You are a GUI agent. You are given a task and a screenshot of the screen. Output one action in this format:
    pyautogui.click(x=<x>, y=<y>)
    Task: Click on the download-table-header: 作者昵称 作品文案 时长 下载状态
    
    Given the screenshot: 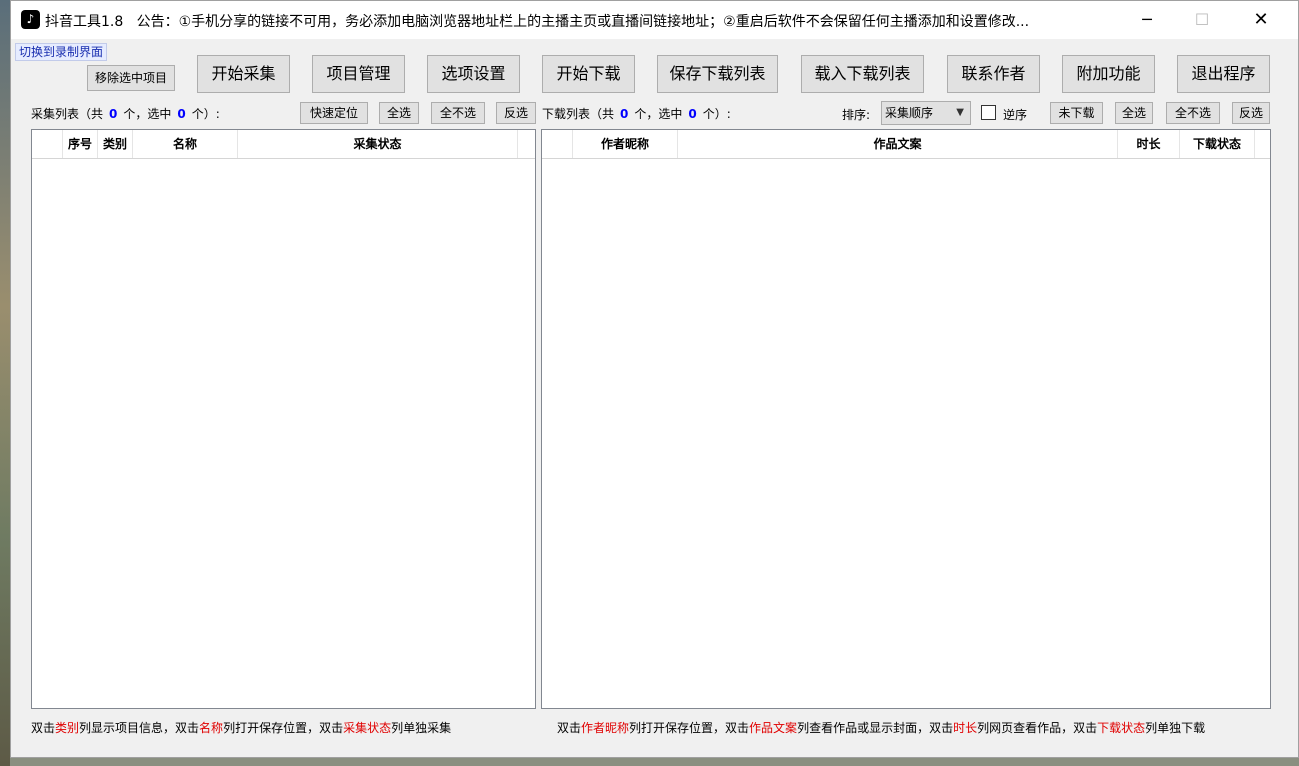 What is the action you would take?
    pyautogui.click(x=906, y=144)
    